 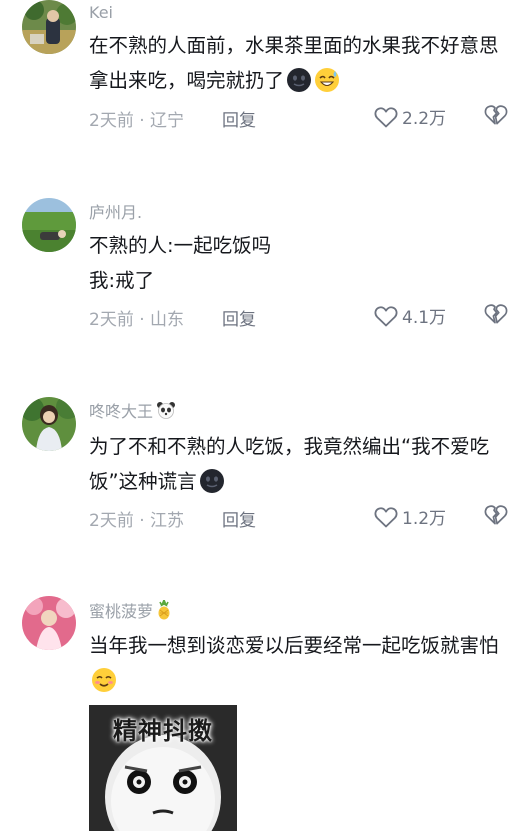 I want to click on comment-text: 不熟的人:一起吃饭吗 我:戒了, so click(x=298, y=263).